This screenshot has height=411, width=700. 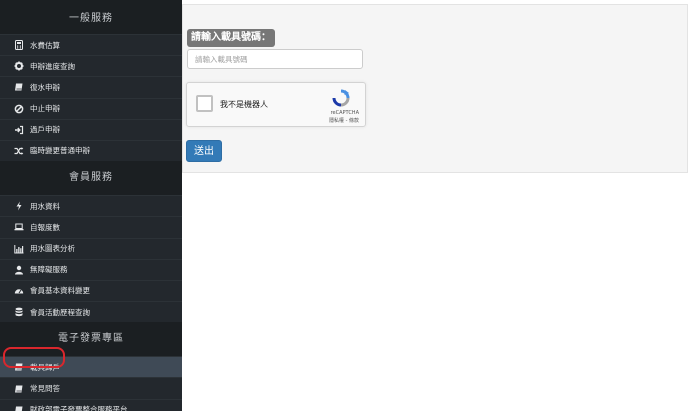 What do you see at coordinates (204, 103) in the screenshot?
I see `recaptcha-checkbox` at bounding box center [204, 103].